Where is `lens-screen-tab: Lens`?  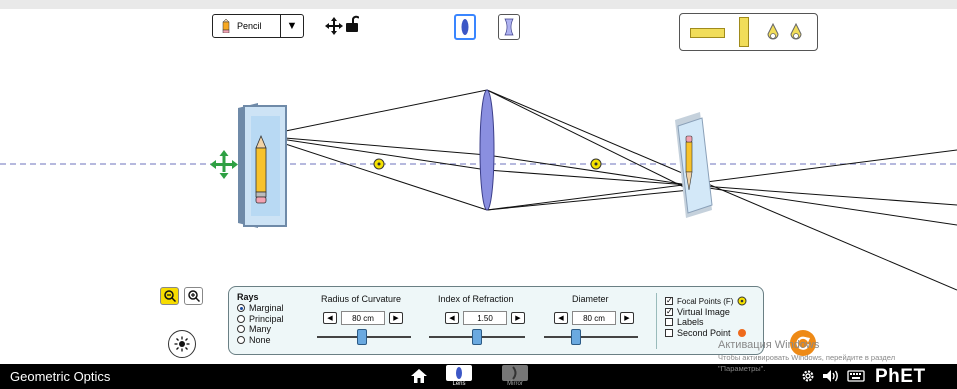
lens-screen-tab: Lens is located at coordinates (459, 376).